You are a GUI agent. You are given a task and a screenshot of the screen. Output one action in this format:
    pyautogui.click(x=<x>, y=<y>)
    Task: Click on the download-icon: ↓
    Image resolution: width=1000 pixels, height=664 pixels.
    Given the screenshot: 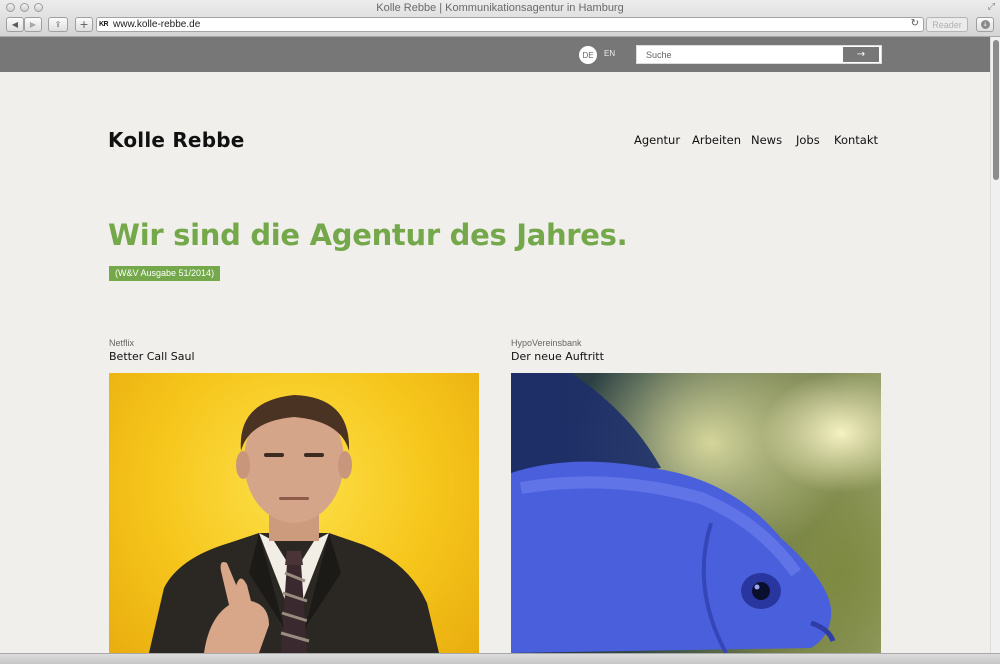 What is the action you would take?
    pyautogui.click(x=985, y=24)
    